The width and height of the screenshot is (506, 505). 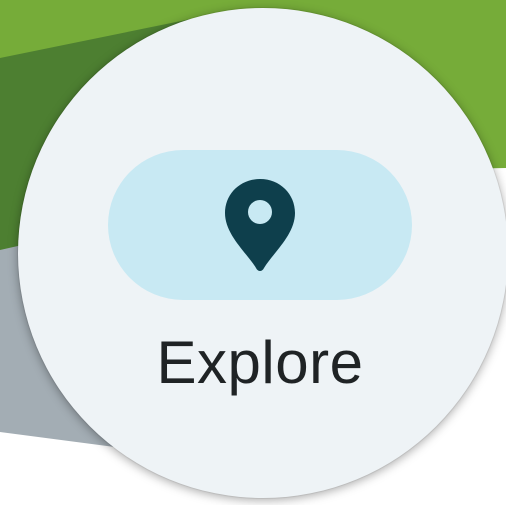 I want to click on nav-item-label: Explore, so click(x=260, y=362).